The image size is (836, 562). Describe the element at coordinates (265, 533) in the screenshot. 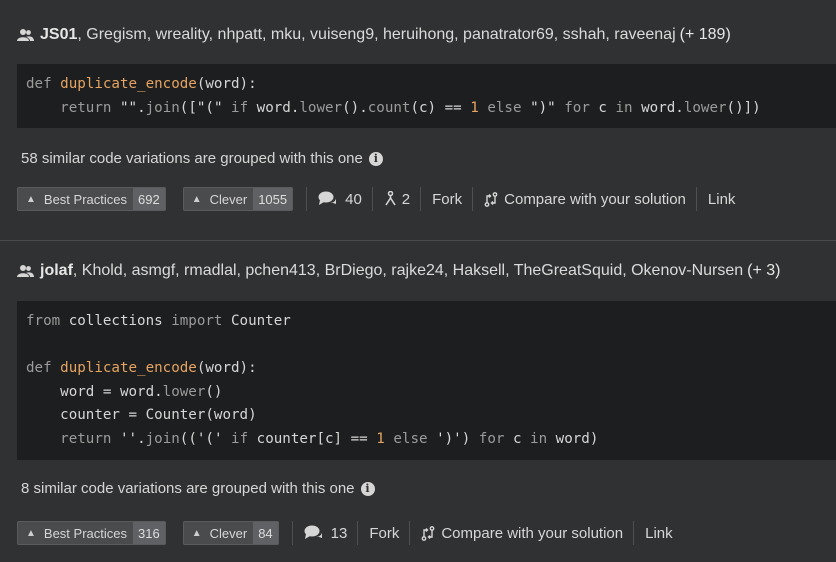

I see `clever-count: 84` at that location.